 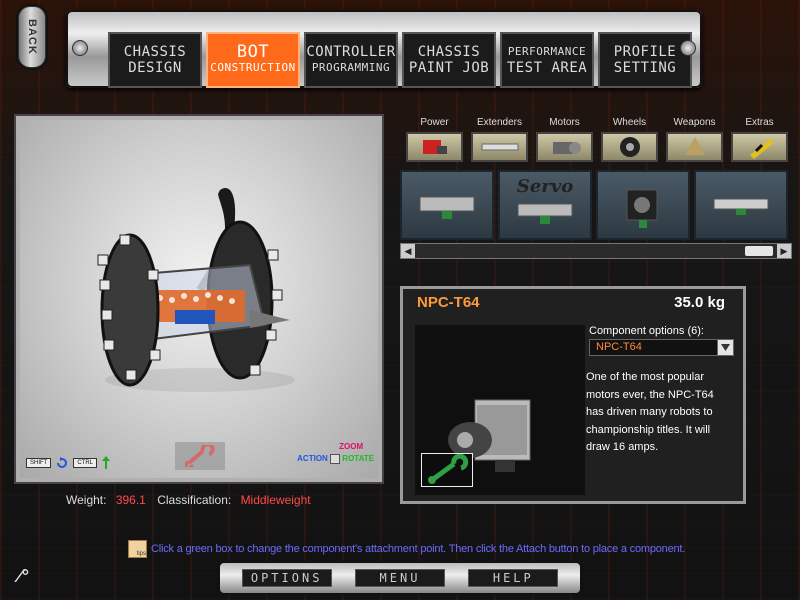 I want to click on category-label-extenders: Extenders, so click(x=499, y=122).